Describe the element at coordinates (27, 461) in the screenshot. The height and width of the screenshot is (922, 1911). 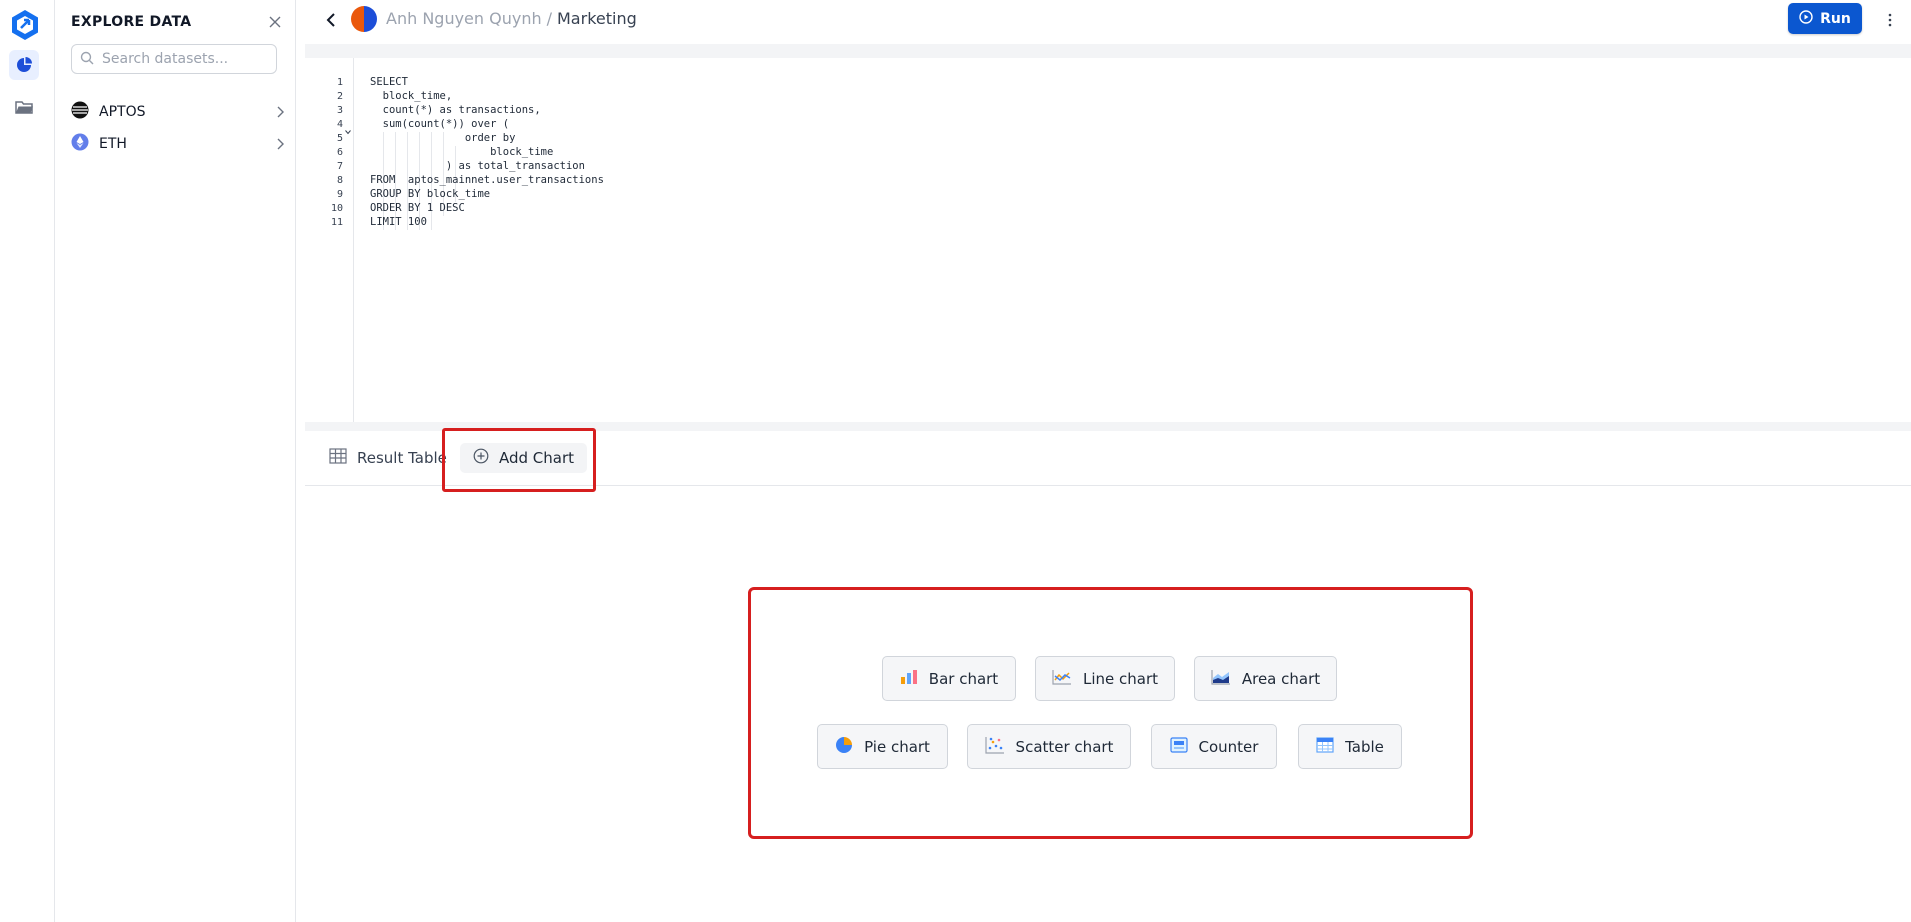
I see `icon-rail` at that location.